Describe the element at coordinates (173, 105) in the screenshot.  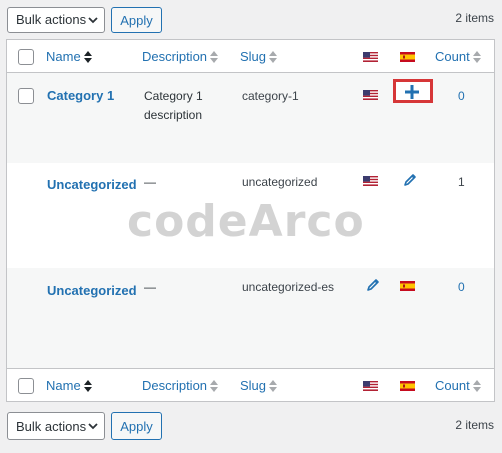
I see `category-description: Category 1 description` at that location.